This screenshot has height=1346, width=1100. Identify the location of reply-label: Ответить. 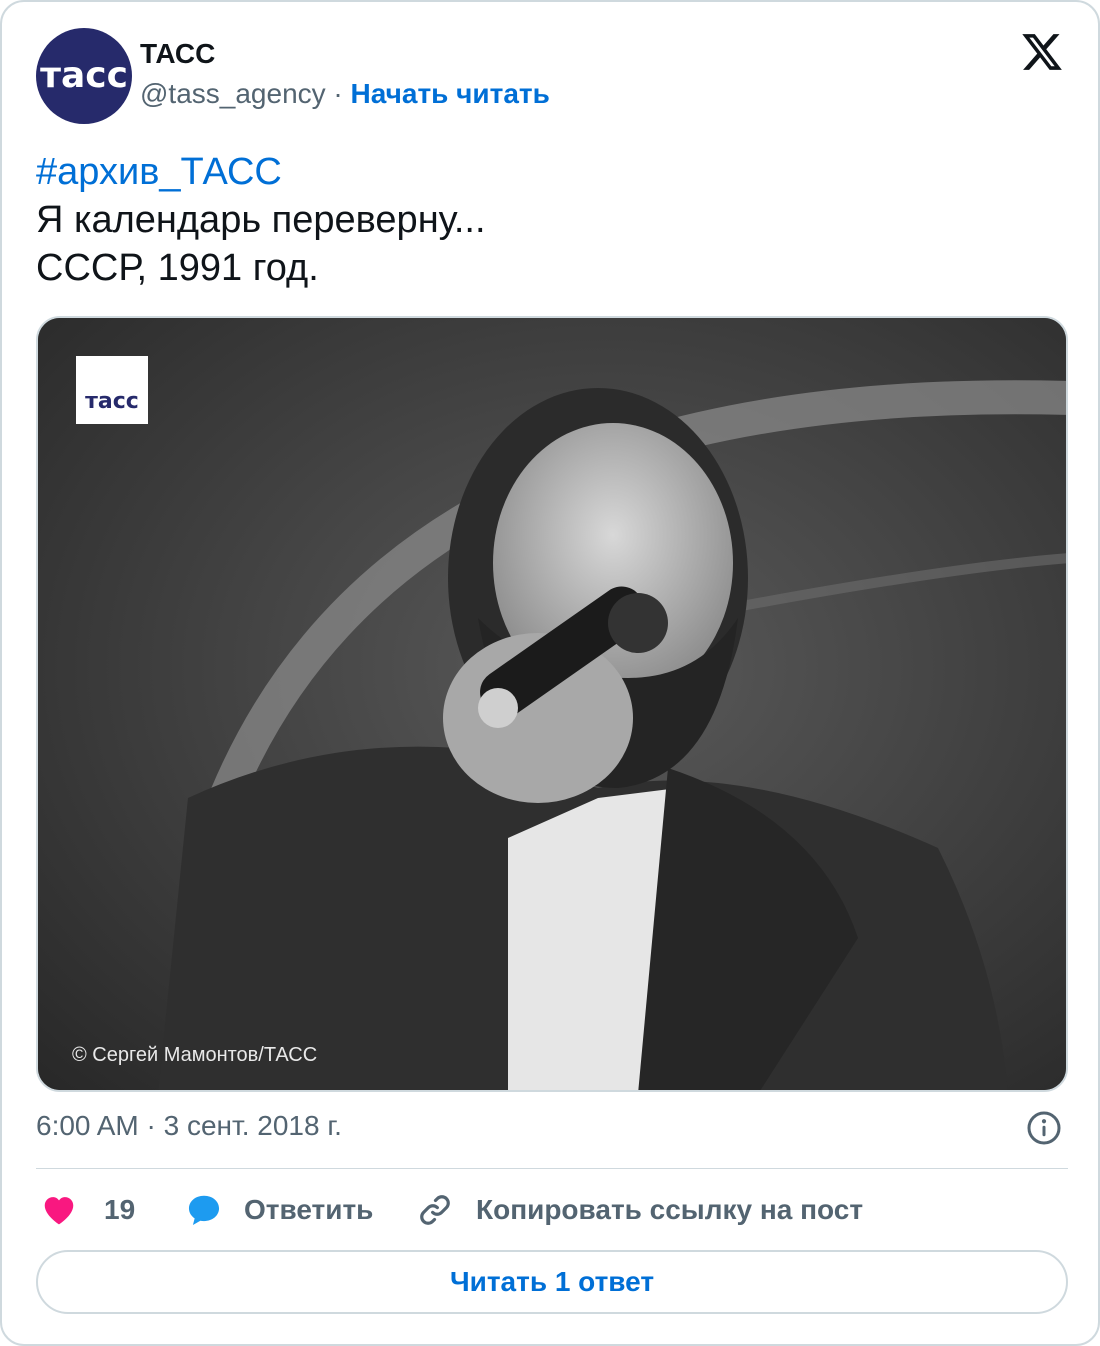
(309, 1209).